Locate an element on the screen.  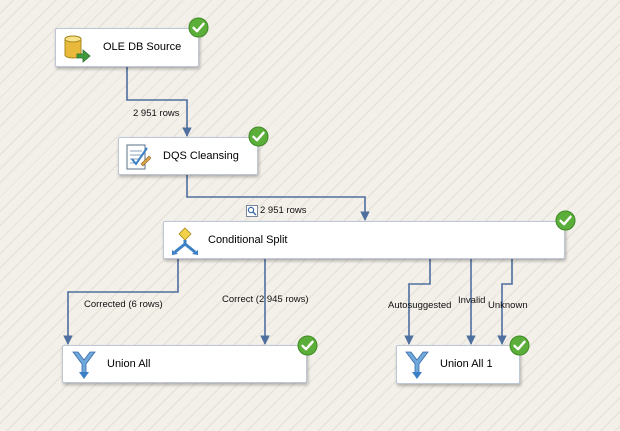
component-label: DQS Cleansing is located at coordinates (201, 156).